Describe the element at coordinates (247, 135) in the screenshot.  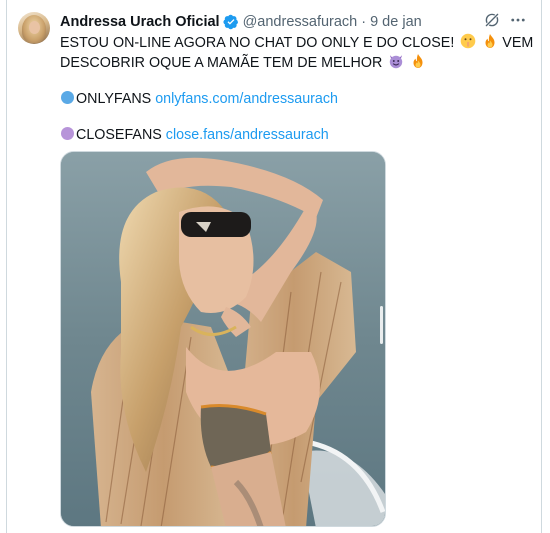
I see `closefans-link: close.fans/andressaurach` at that location.